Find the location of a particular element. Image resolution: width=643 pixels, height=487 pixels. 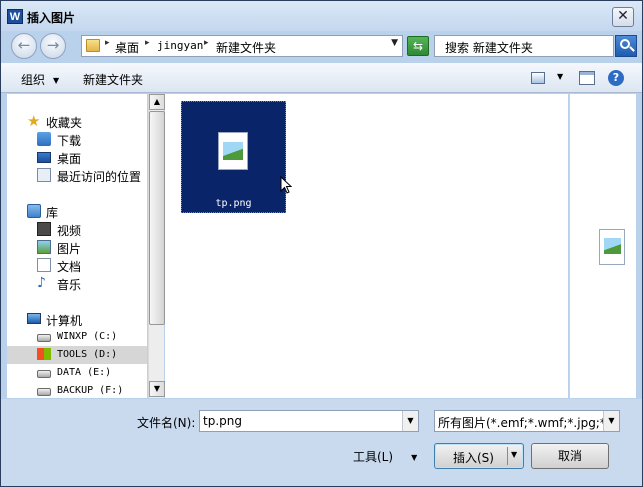

filetype-value: 所有图片(*.emf;*.wmf;*.jpg;*.jp is located at coordinates (529, 423).